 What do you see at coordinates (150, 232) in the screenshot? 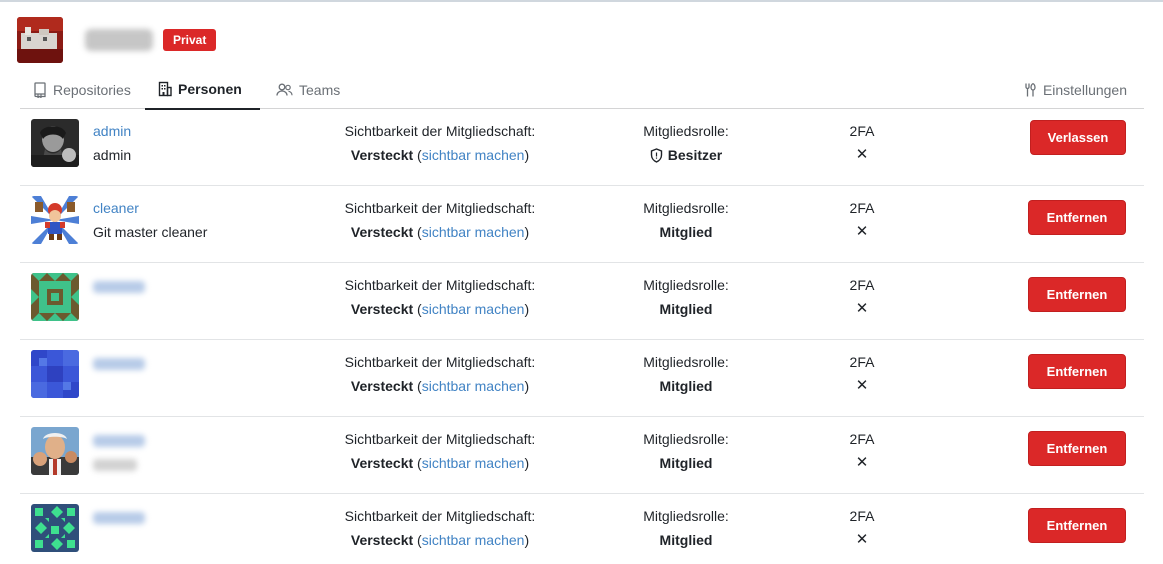
I see `user-fullname: Git master cleaner` at bounding box center [150, 232].